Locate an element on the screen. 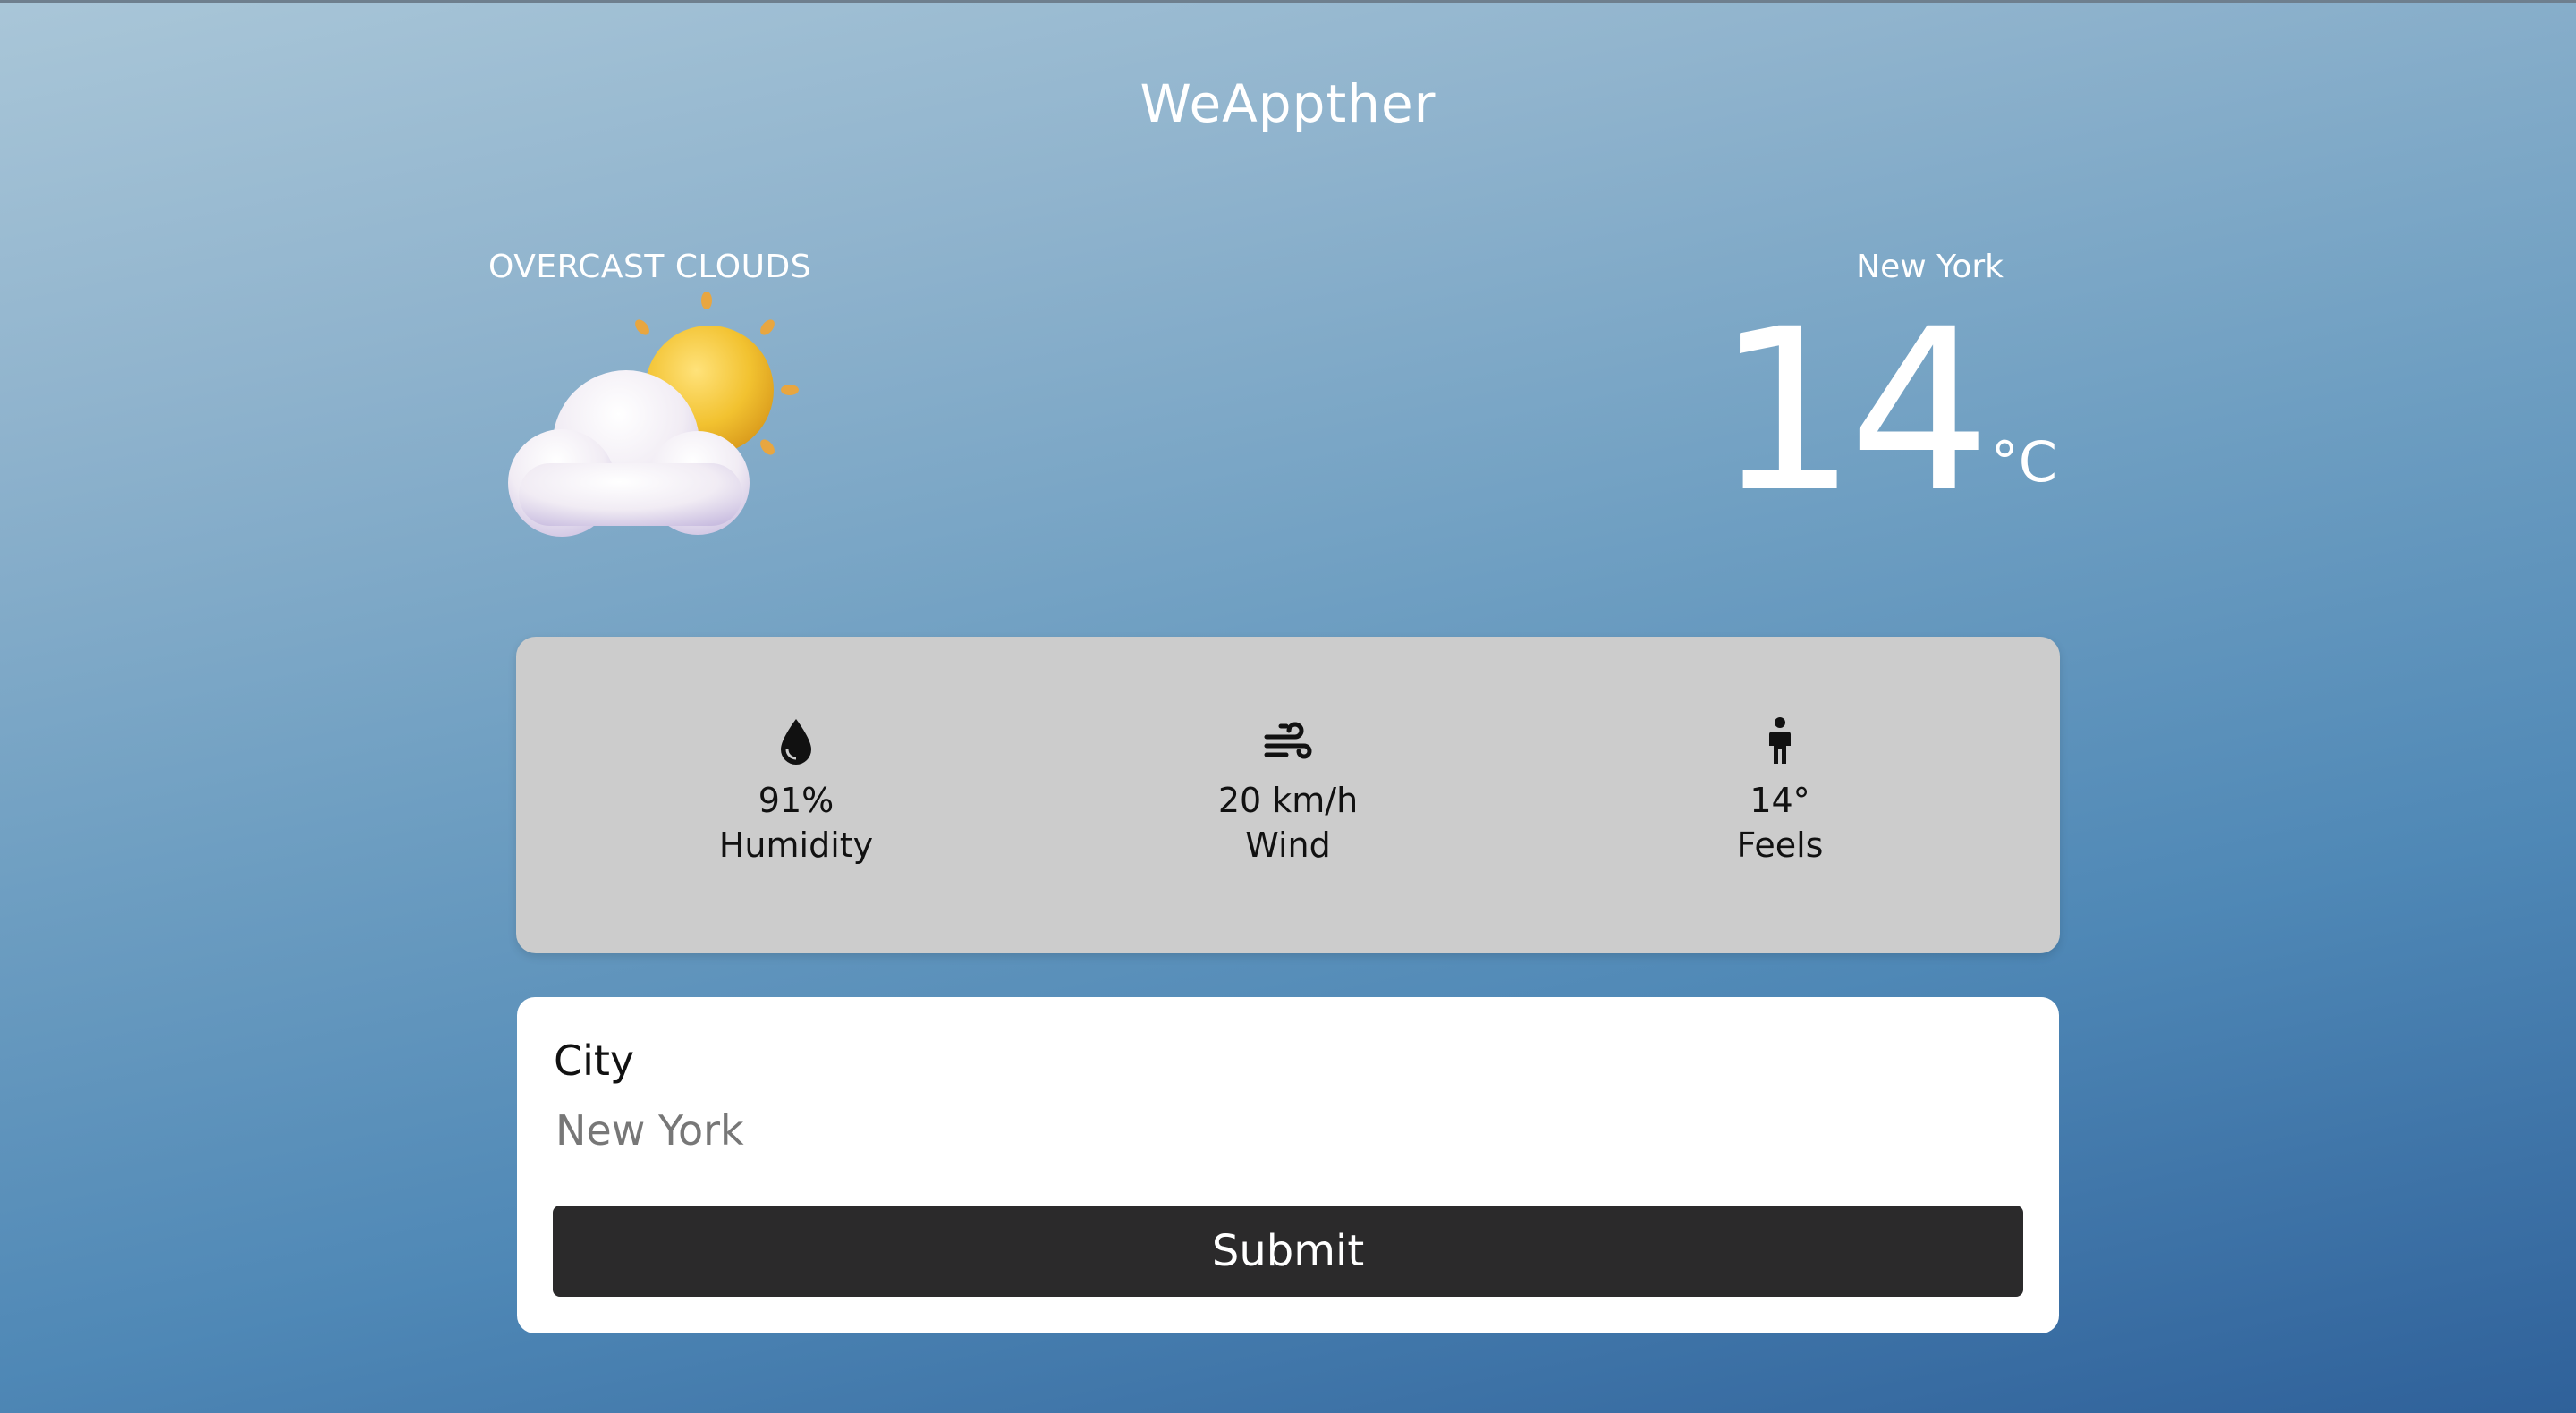 The height and width of the screenshot is (1413, 2576). feels-value: 14° is located at coordinates (1780, 800).